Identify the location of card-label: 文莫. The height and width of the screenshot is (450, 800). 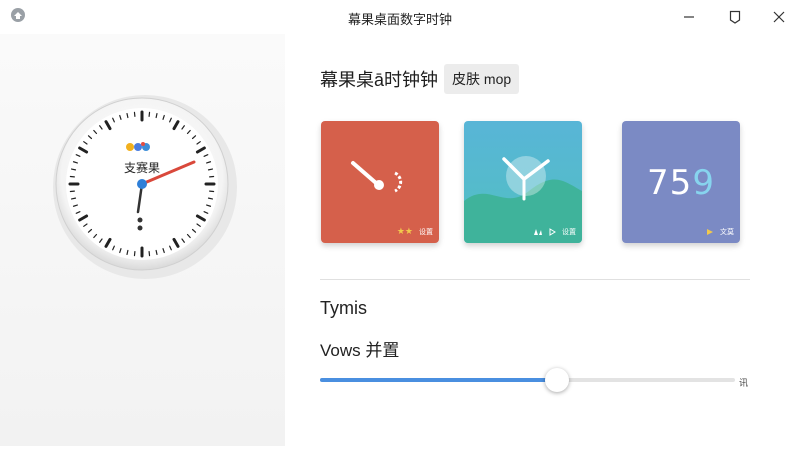
(727, 232).